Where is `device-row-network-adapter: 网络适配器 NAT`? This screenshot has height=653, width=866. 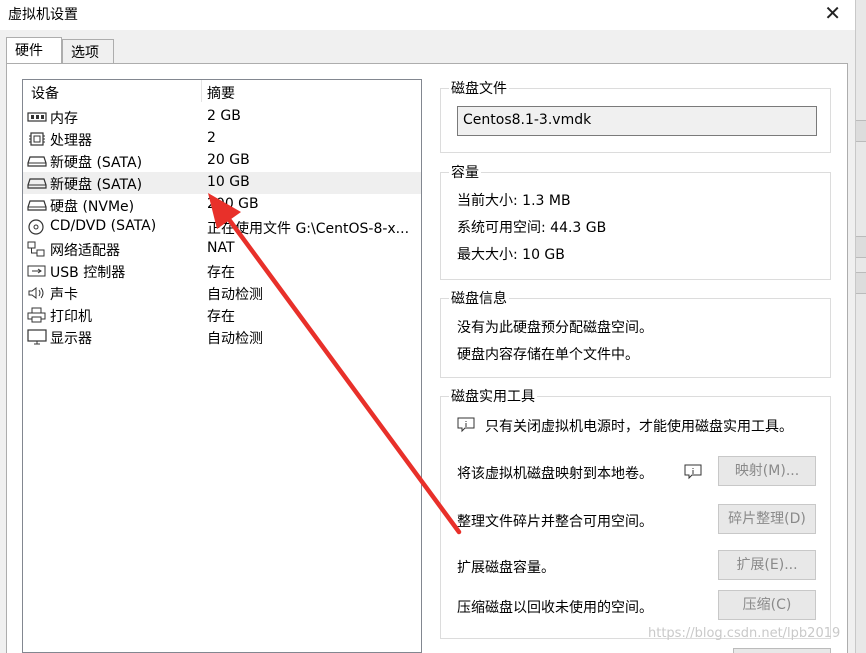
device-row-network-adapter: 网络适配器 NAT is located at coordinates (222, 249).